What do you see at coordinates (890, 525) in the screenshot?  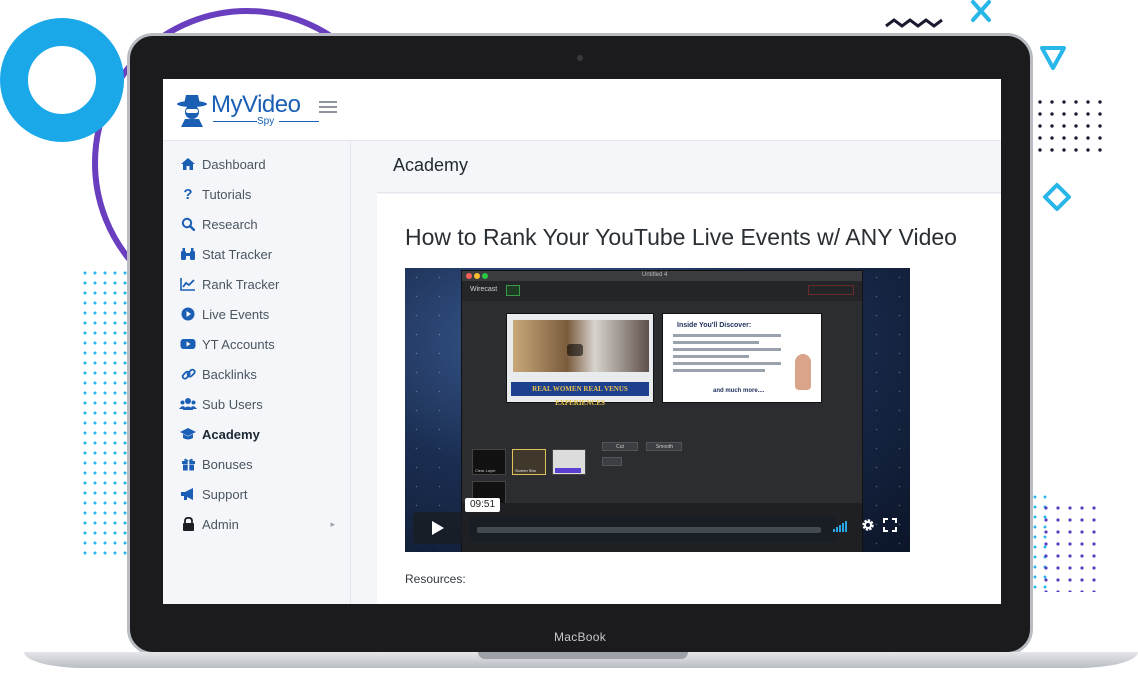 I see `fullscreen-icon` at bounding box center [890, 525].